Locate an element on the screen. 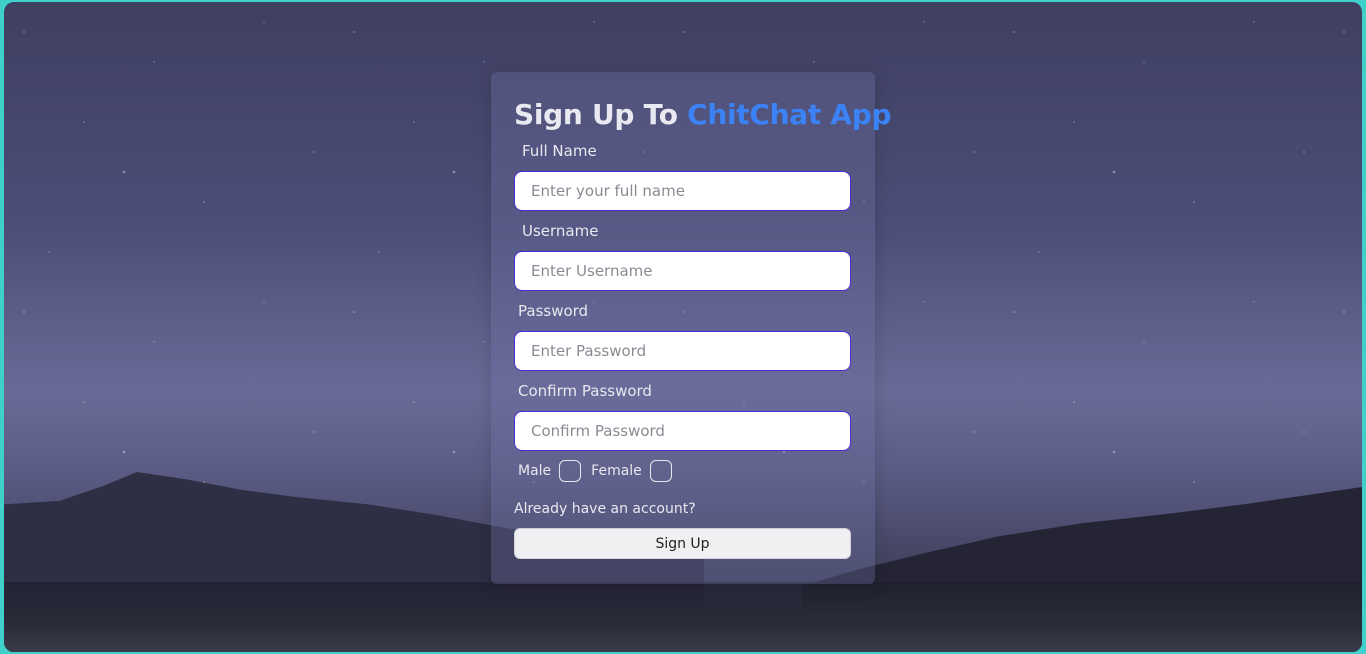 This screenshot has width=1366, height=654. password-label: Password is located at coordinates (553, 311).